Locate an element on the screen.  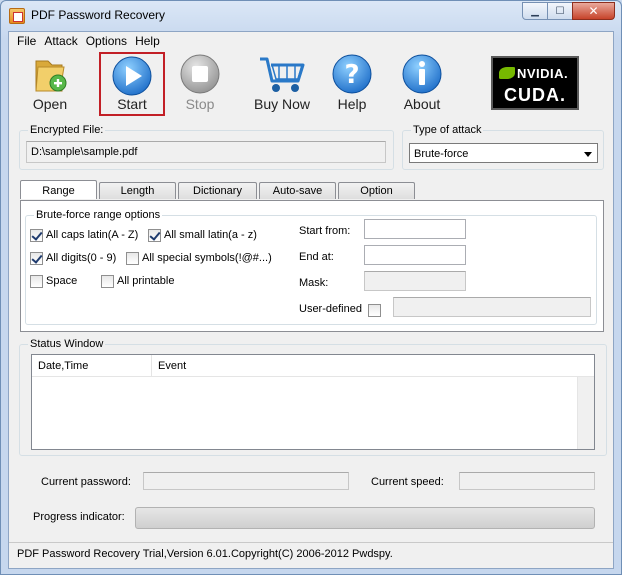
app-icon is located at coordinates (17, 16).